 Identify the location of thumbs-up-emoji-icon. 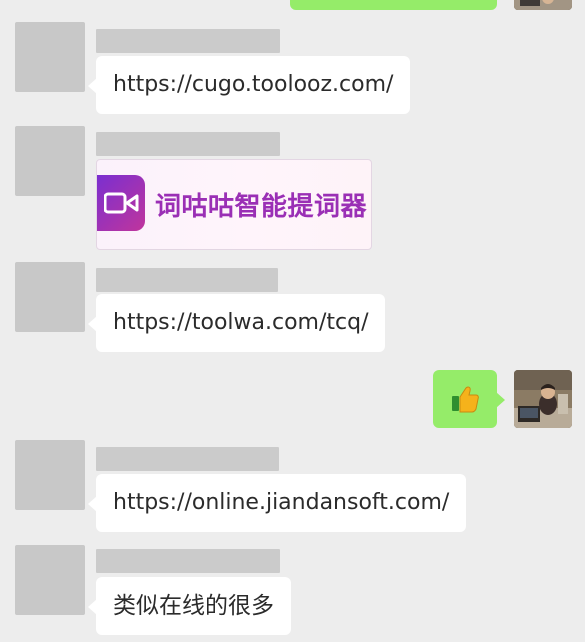
(465, 399).